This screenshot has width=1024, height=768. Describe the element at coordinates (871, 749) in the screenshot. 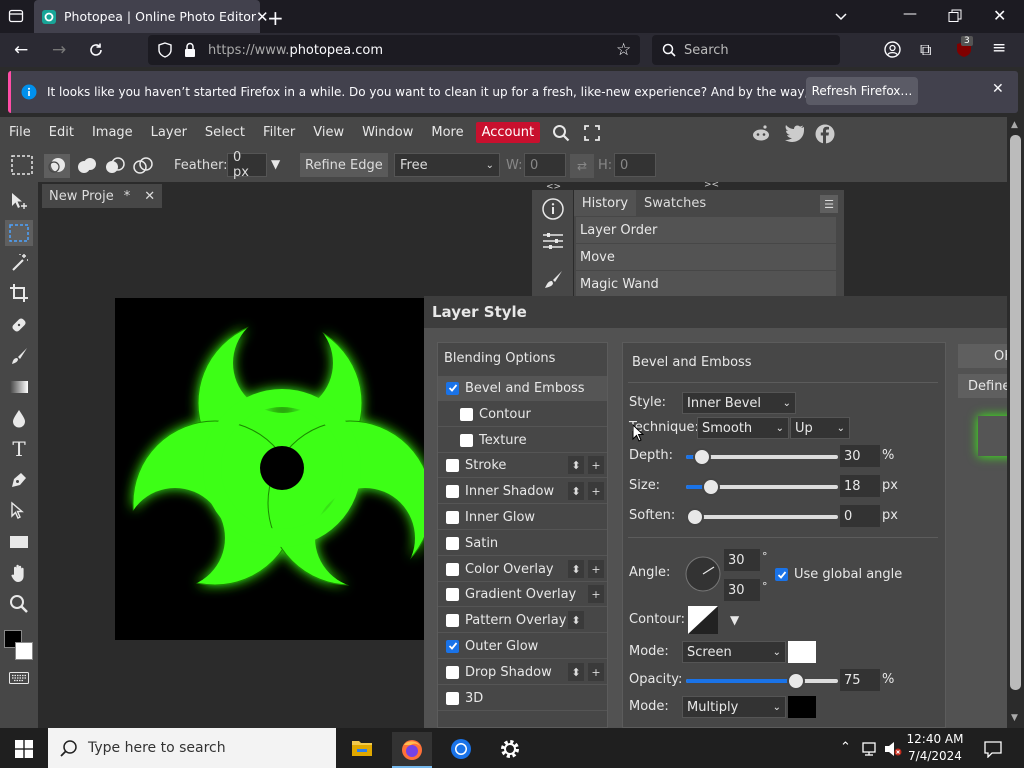

I see `network-icon` at that location.